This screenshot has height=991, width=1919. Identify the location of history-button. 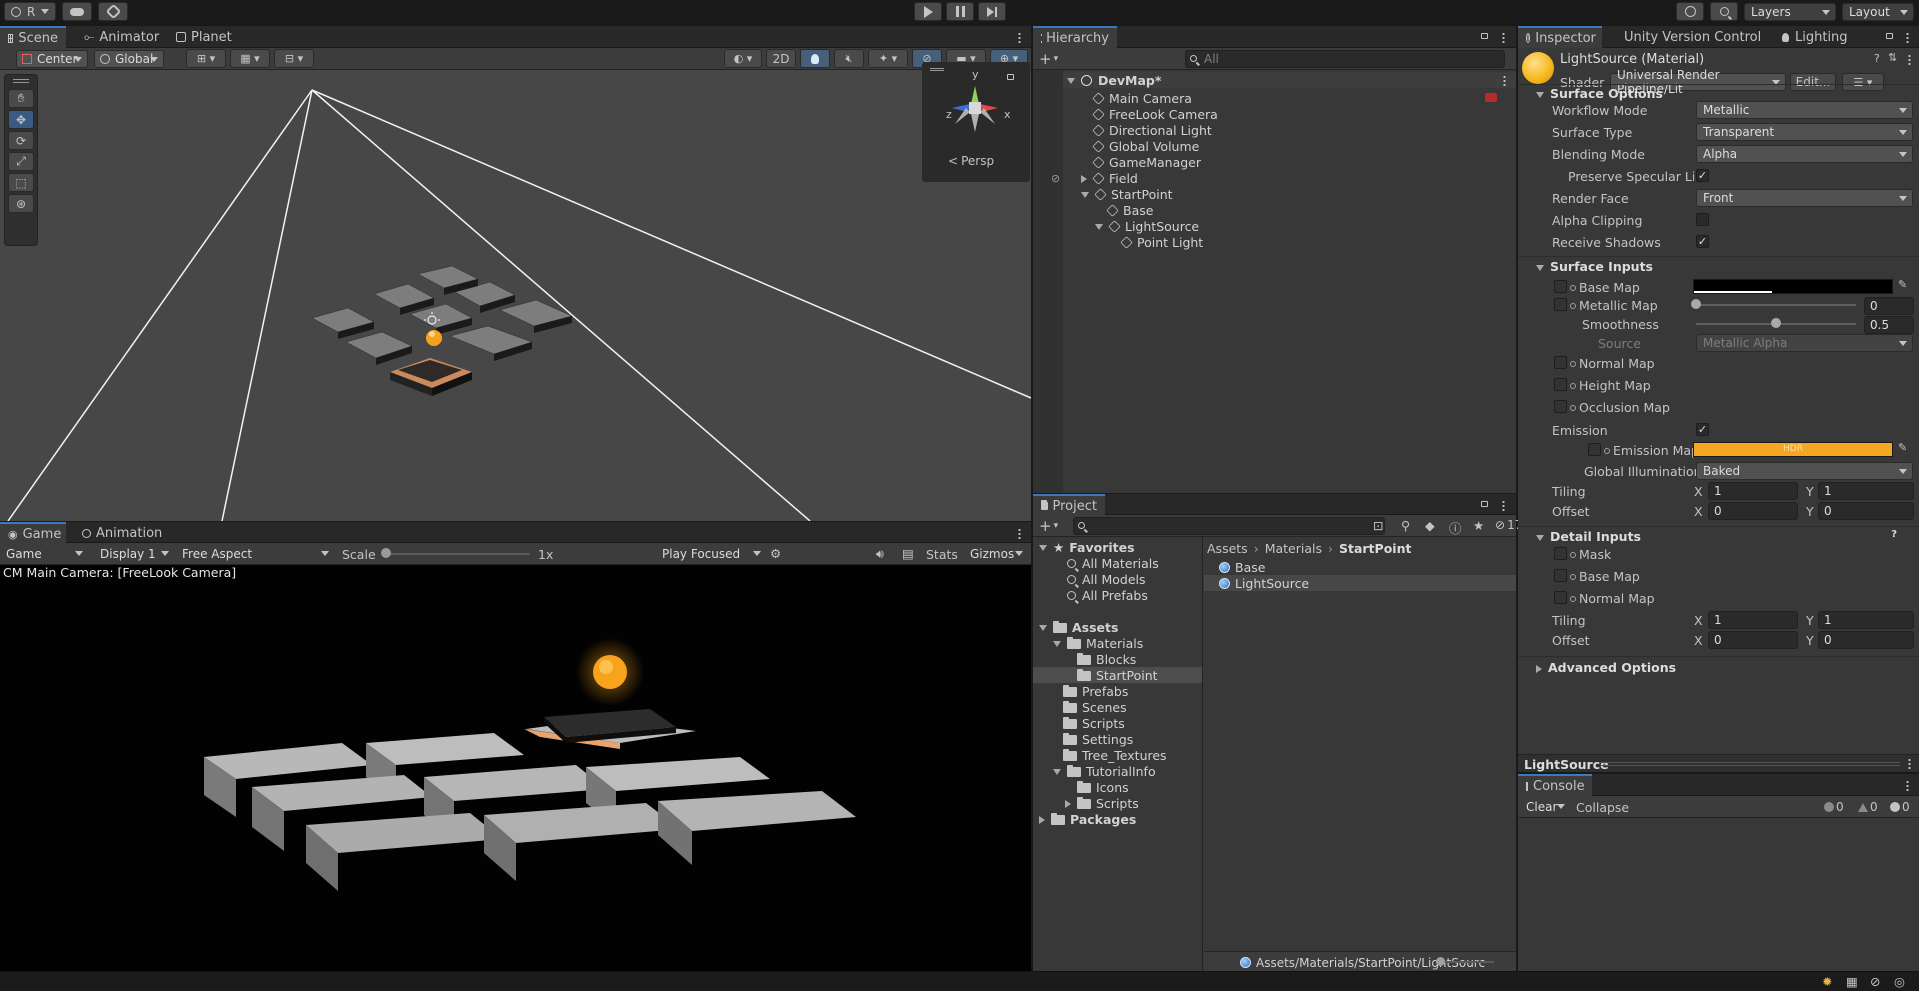
(1690, 11).